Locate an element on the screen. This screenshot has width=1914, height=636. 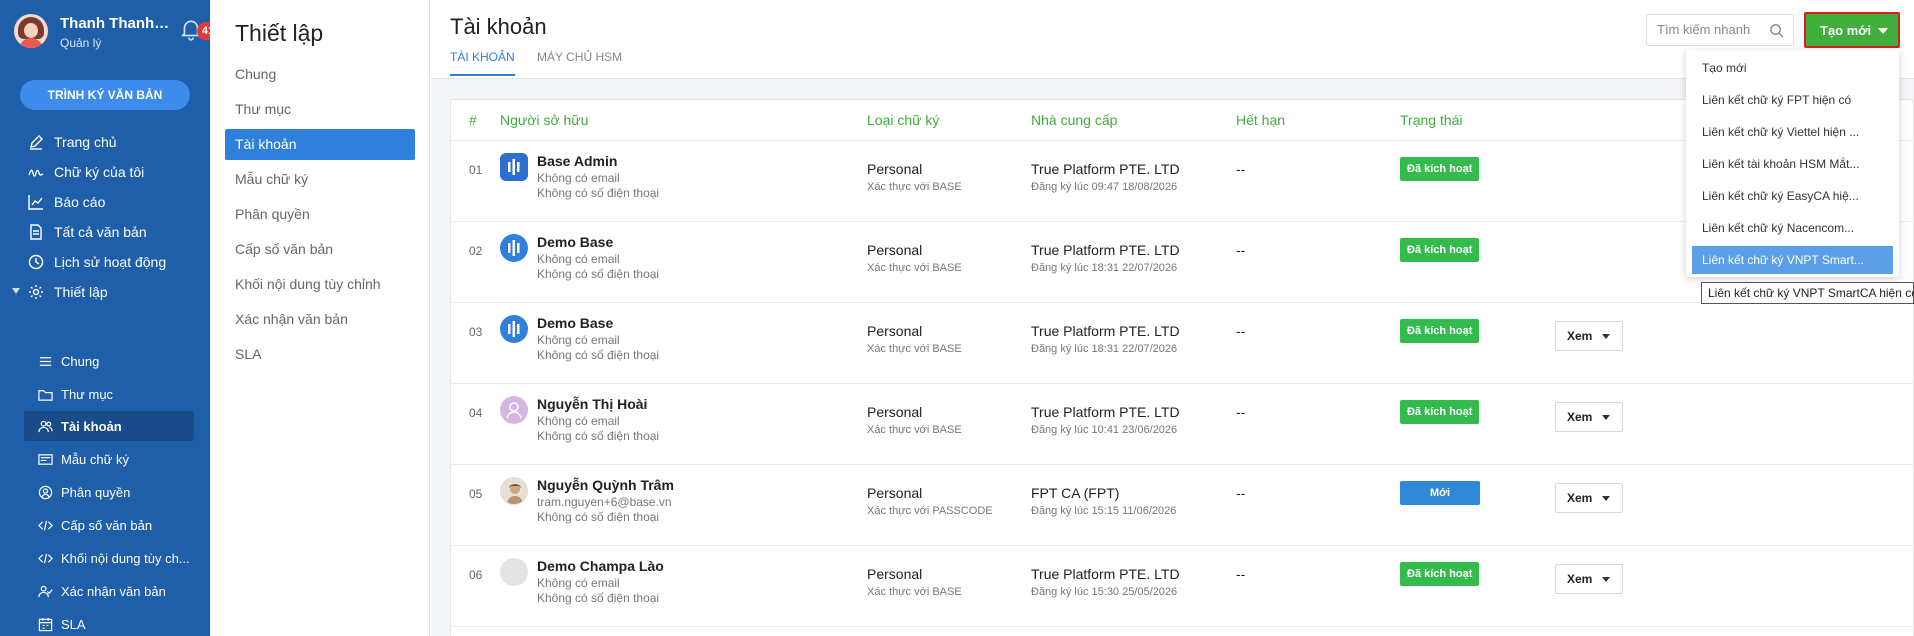
search-icon is located at coordinates (1776, 30).